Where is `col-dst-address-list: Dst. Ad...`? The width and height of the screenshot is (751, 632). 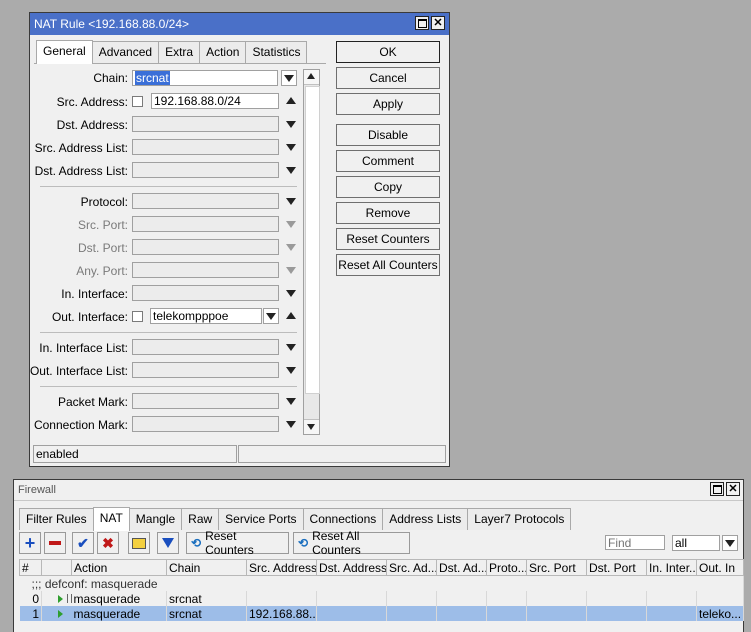 col-dst-address-list: Dst. Ad... is located at coordinates (461, 567).